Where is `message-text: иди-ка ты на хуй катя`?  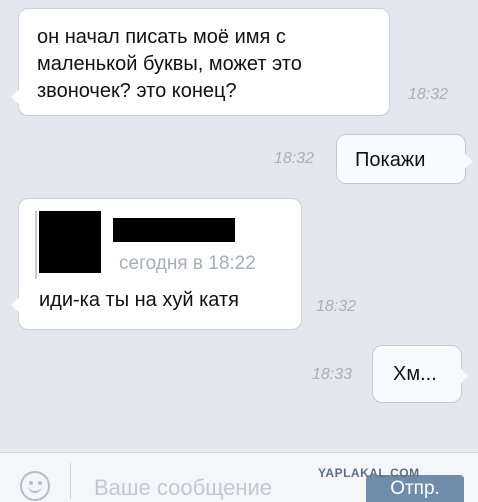
message-text: иди-ка ты на хуй катя is located at coordinates (139, 300).